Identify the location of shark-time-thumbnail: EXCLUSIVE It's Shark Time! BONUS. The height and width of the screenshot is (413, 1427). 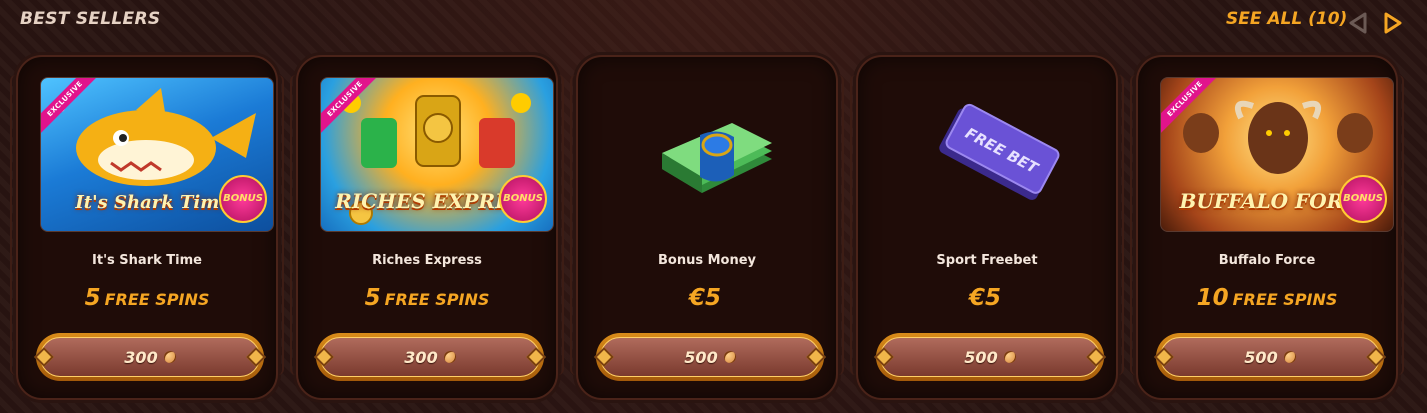
(157, 154).